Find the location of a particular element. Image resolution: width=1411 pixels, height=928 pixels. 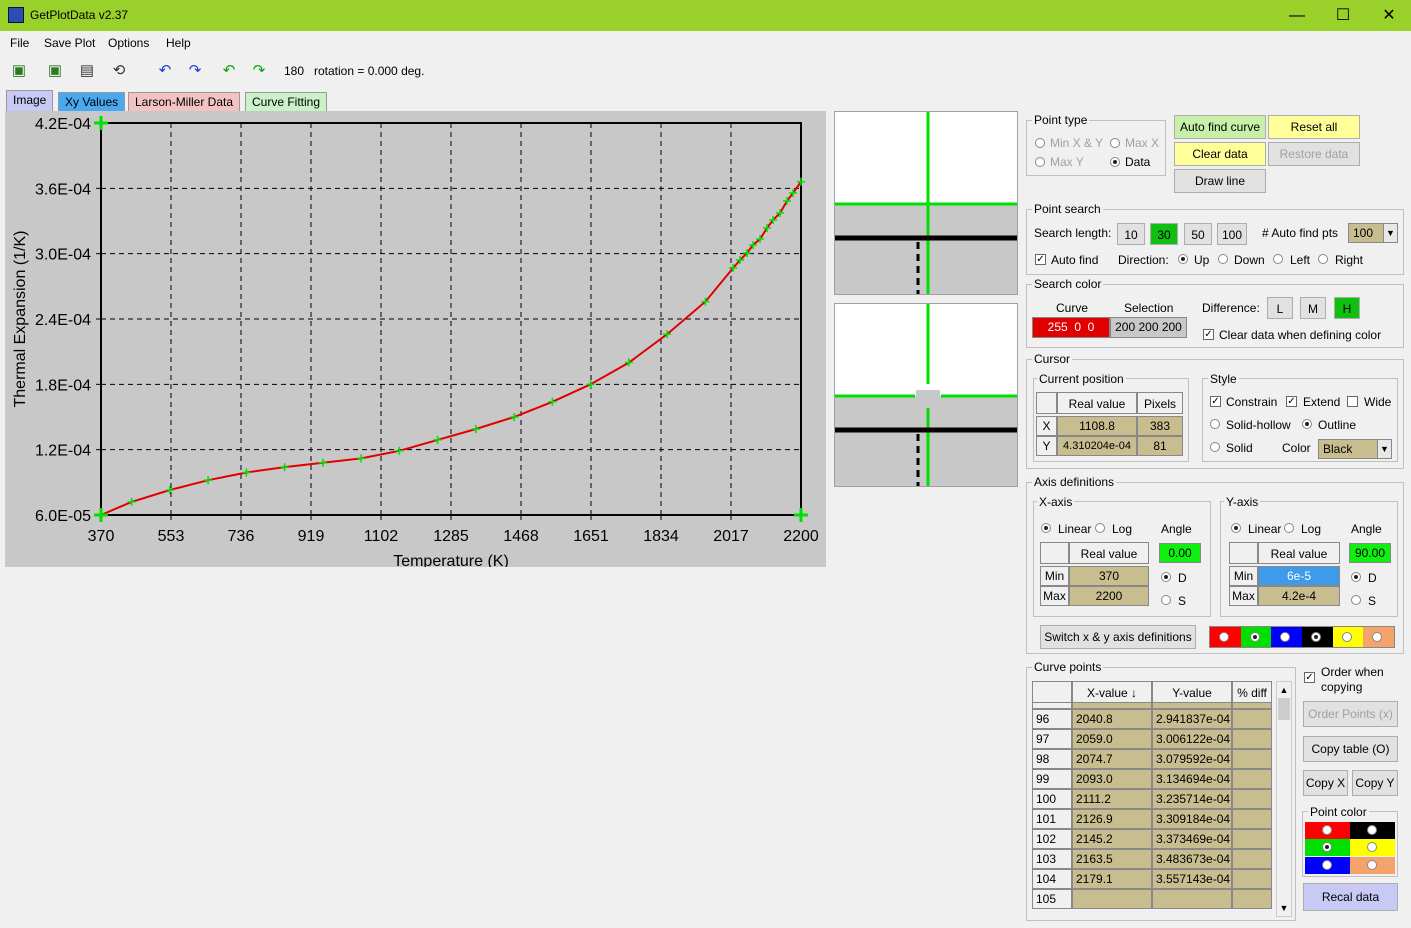

tab-image: Image is located at coordinates (30, 101).